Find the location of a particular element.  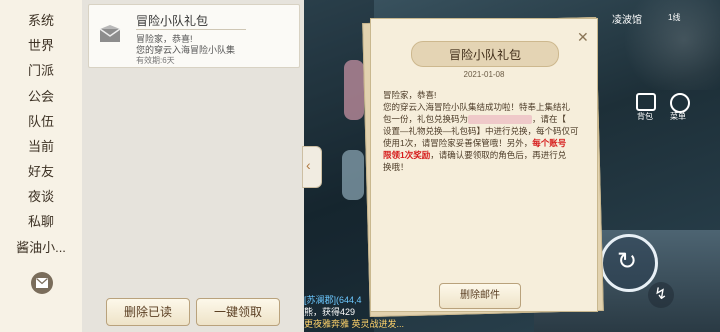

claim-all-button: 一键领取 is located at coordinates (238, 312).